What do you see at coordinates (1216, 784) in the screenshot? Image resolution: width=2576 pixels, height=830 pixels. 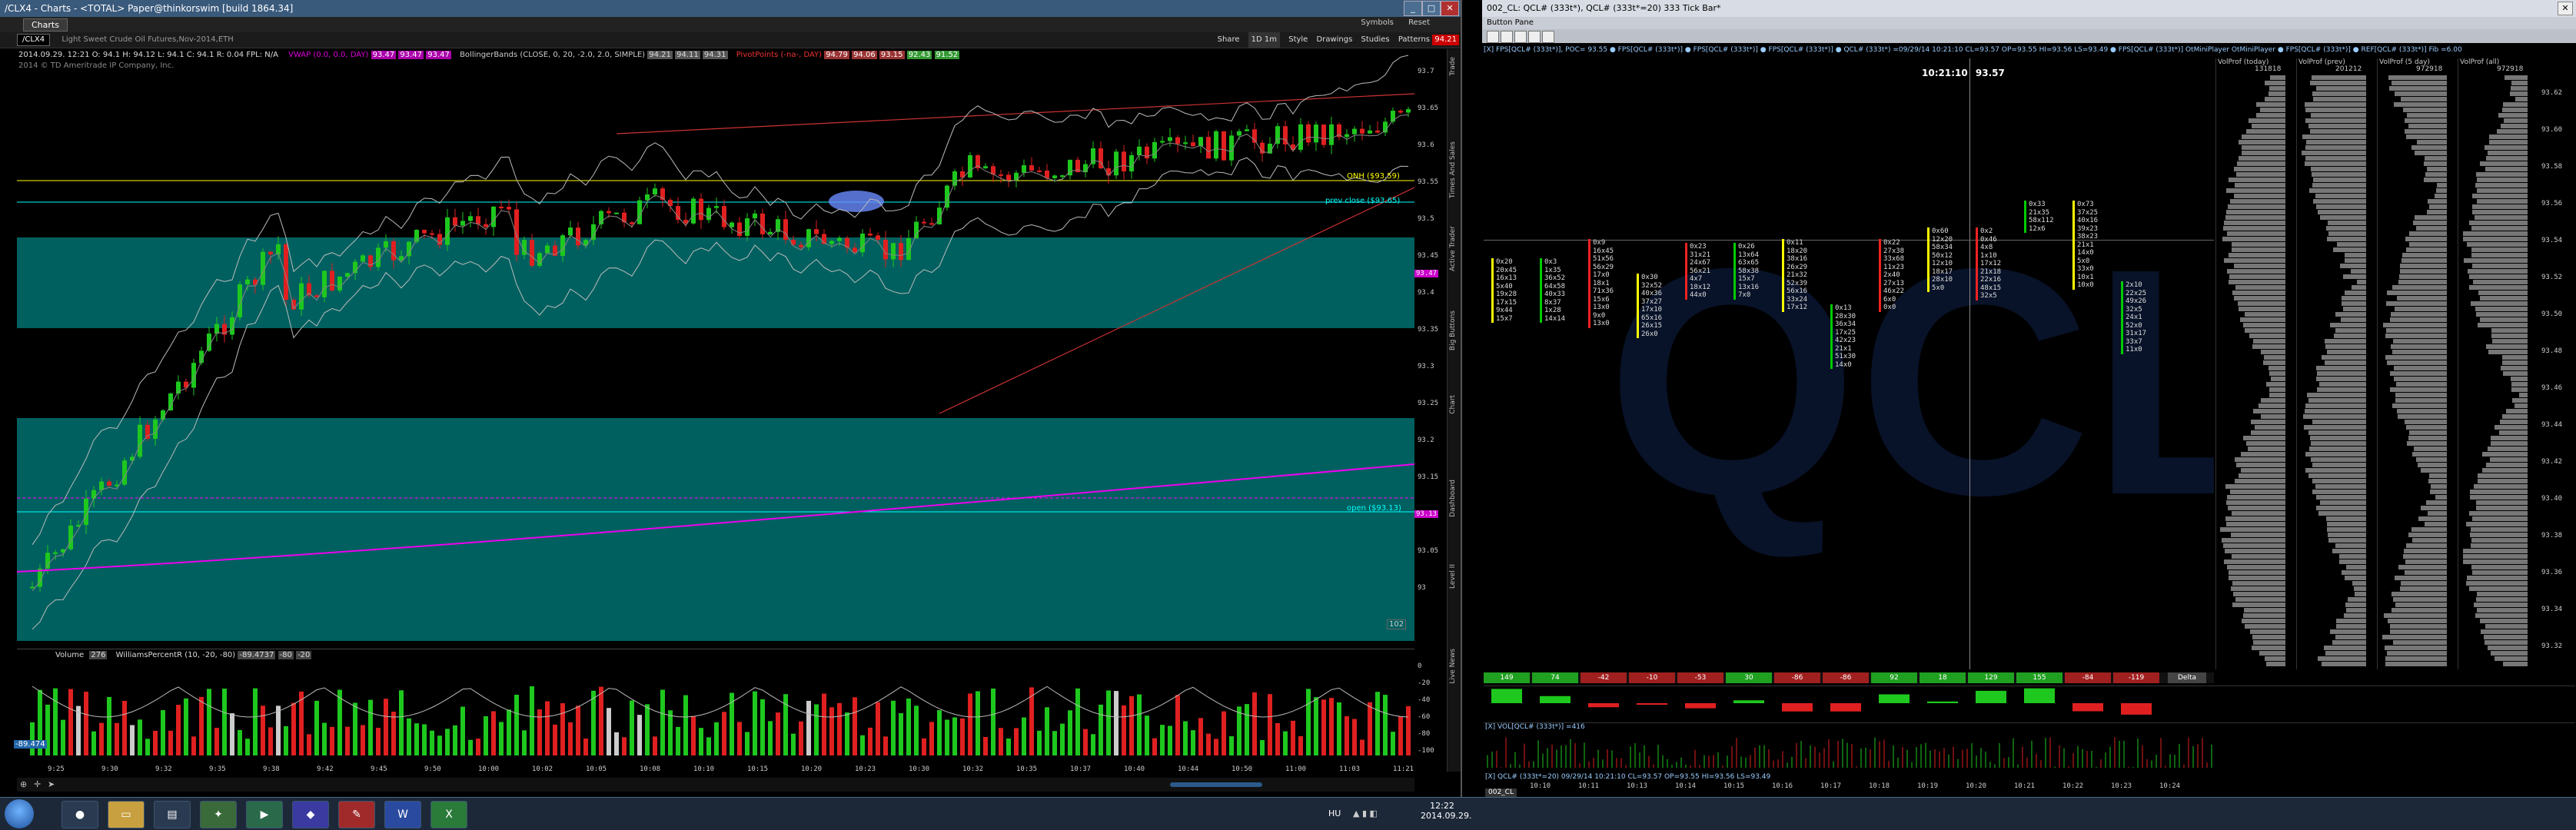 I see `horizontal-scrollbar` at bounding box center [1216, 784].